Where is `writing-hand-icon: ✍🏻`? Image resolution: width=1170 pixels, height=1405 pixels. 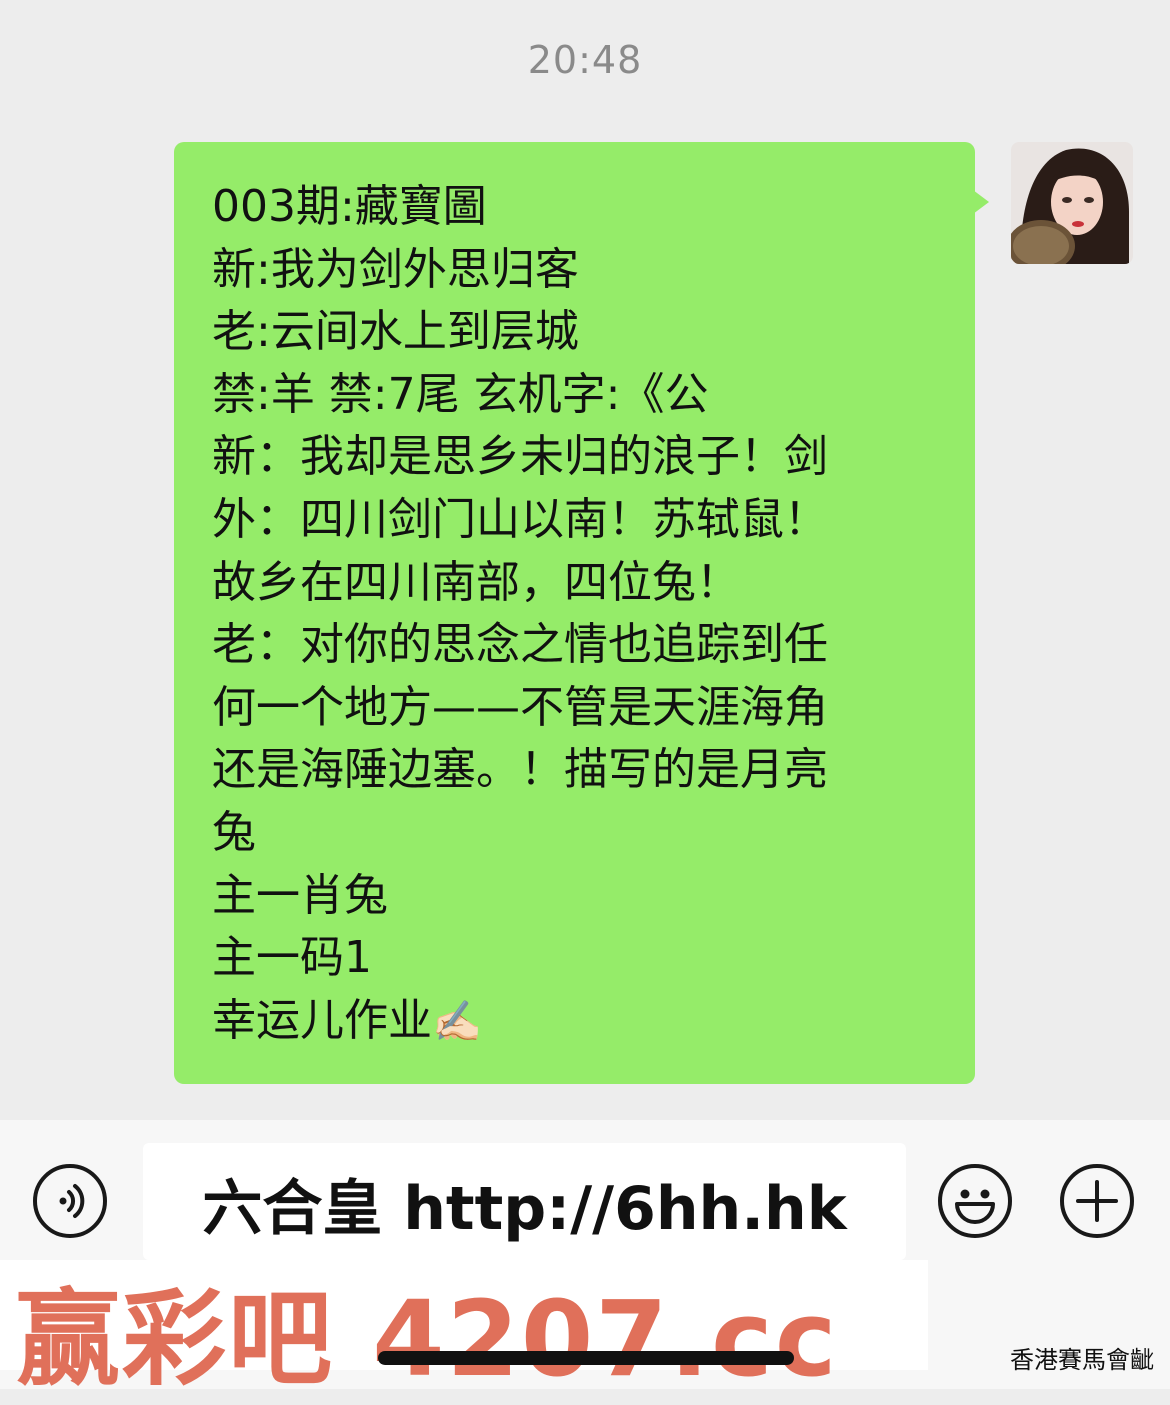 writing-hand-icon: ✍🏻 is located at coordinates (457, 1021).